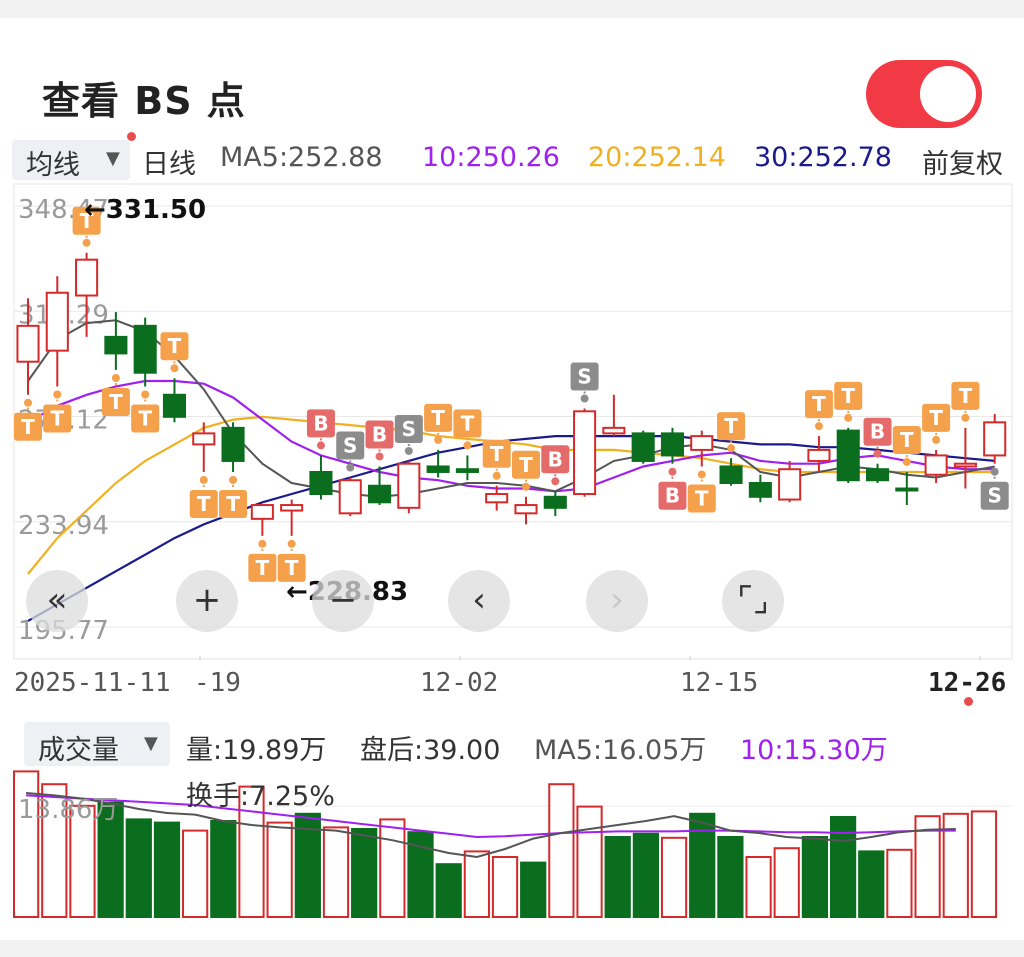  I want to click on period-label: 日线, so click(169, 164).